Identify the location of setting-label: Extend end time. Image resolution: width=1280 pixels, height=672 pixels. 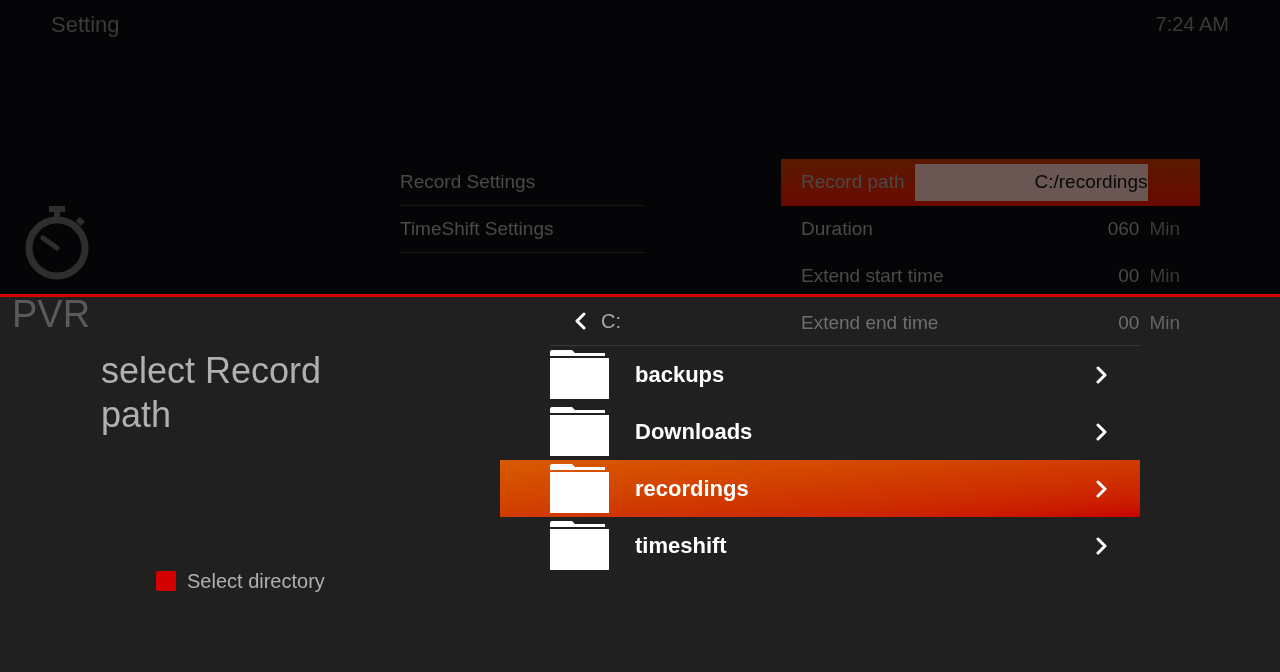
(870, 323).